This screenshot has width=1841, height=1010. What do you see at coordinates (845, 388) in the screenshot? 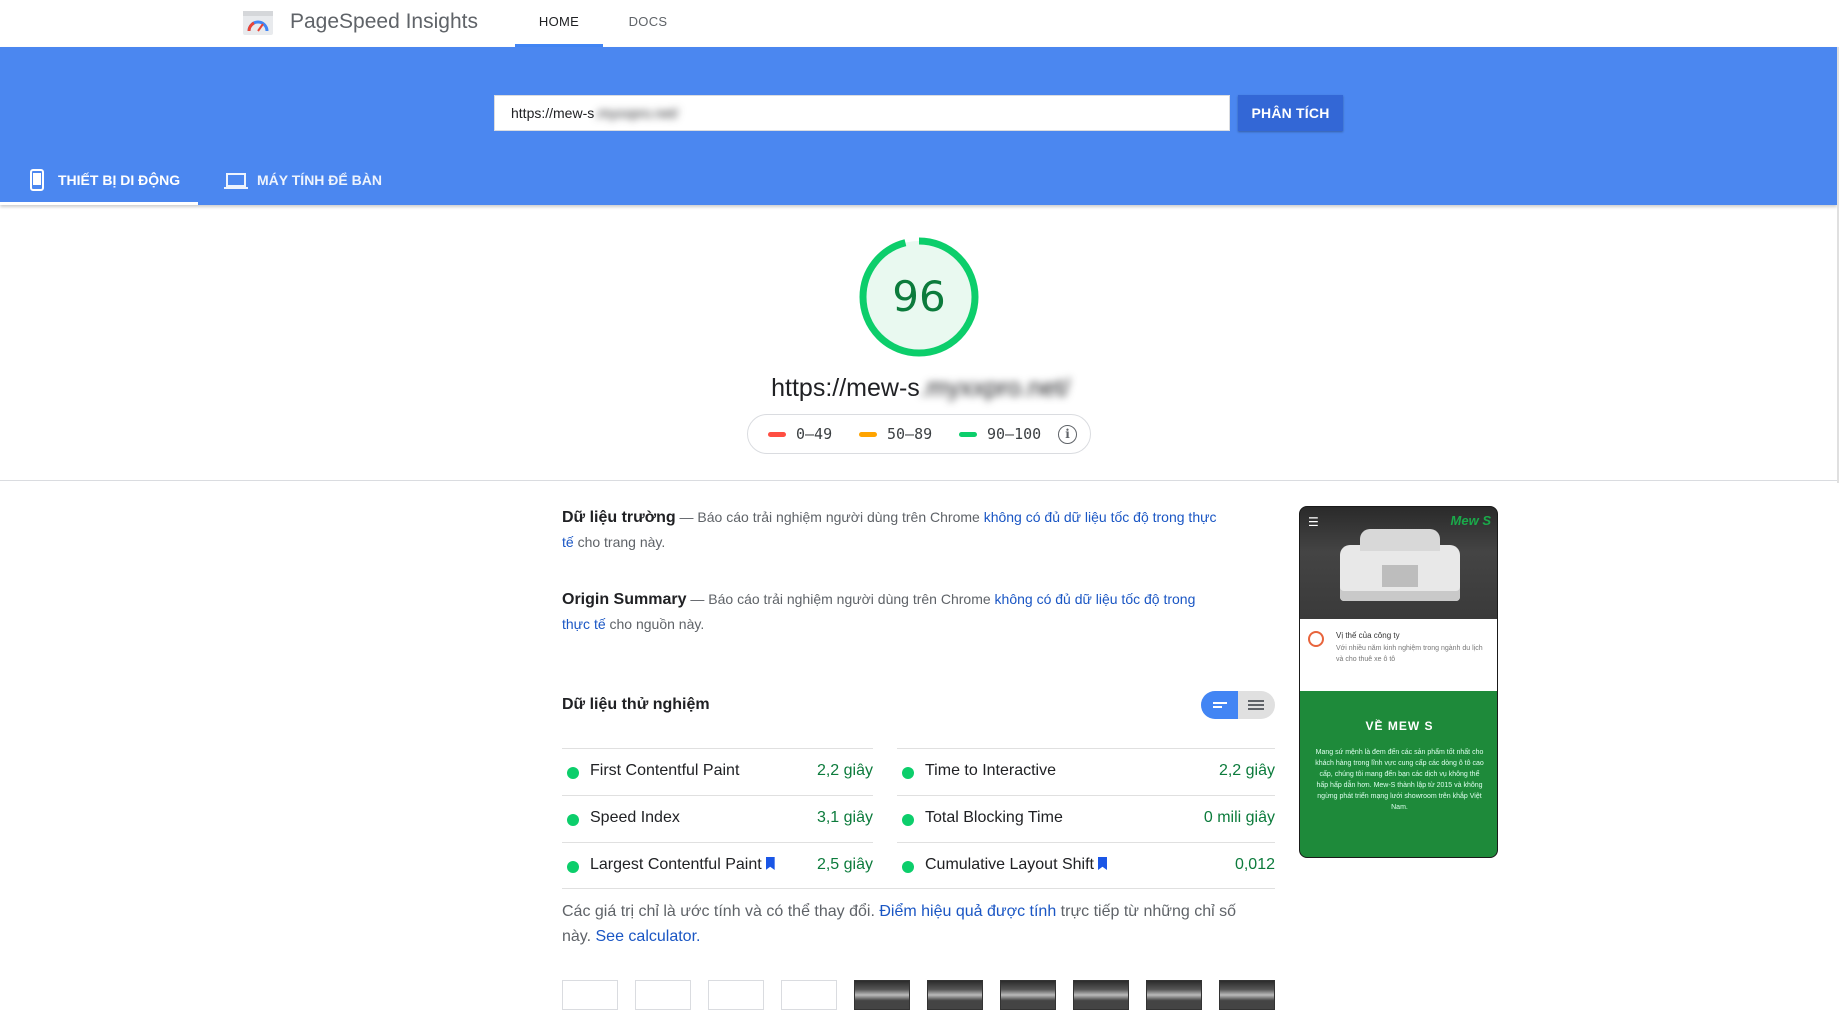
I see `score-url-text: https://mew-s` at bounding box center [845, 388].